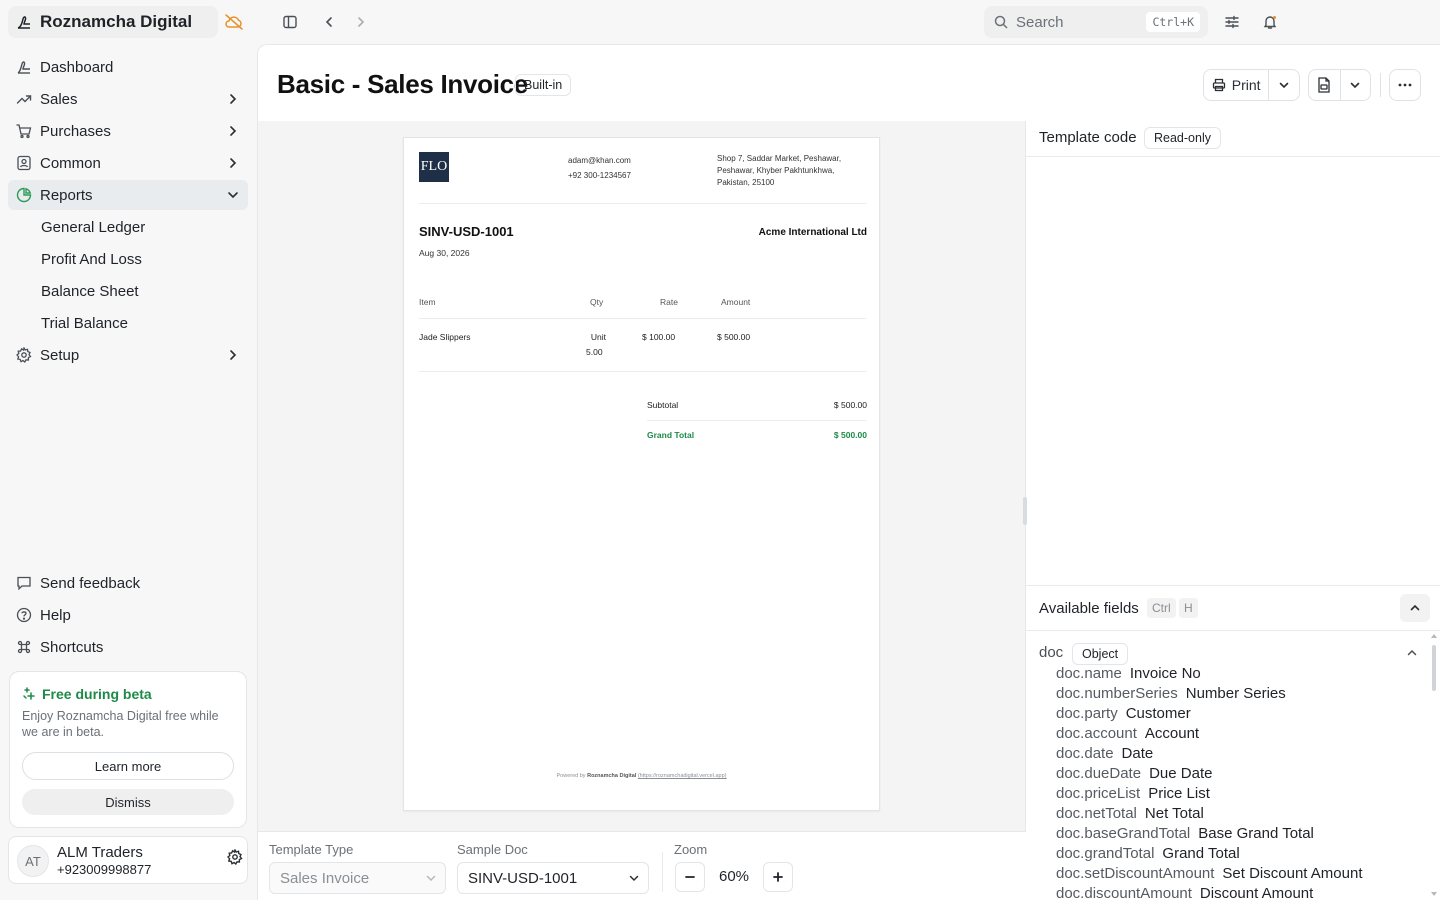  Describe the element at coordinates (1284, 85) in the screenshot. I see `print-options-button` at that location.